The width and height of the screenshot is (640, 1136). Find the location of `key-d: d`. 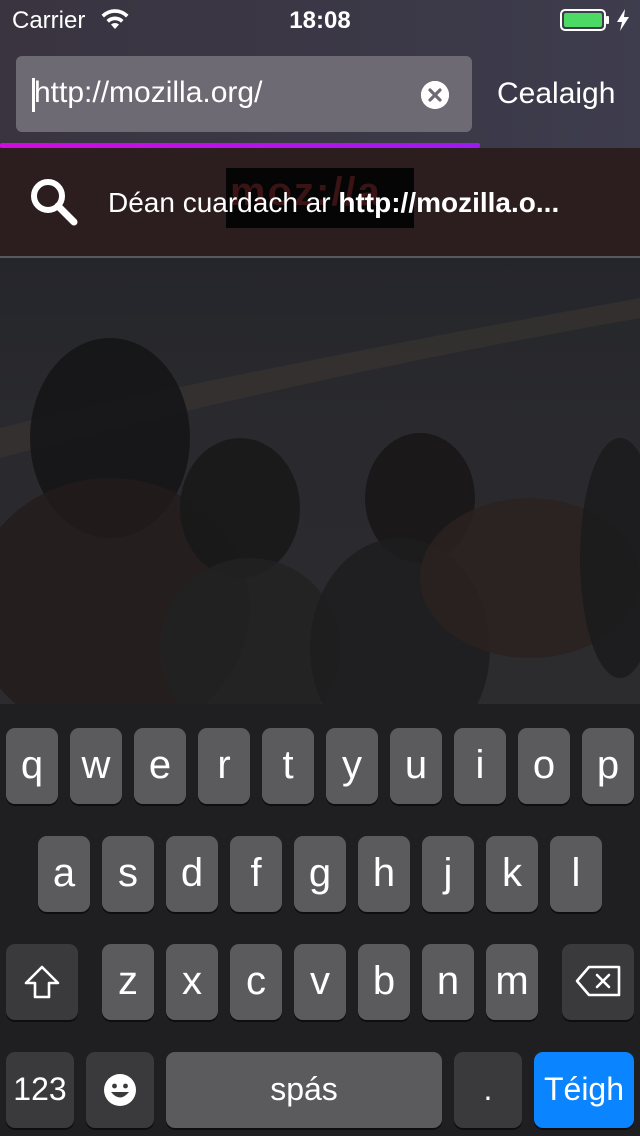

key-d: d is located at coordinates (192, 874).